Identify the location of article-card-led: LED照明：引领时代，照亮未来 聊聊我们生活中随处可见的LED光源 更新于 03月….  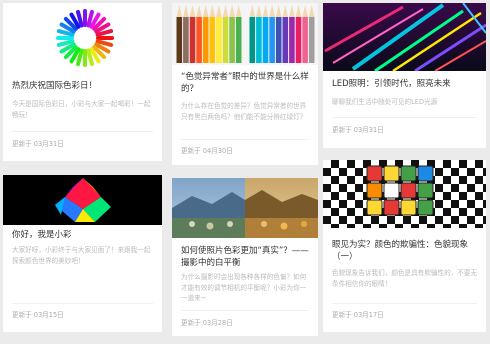
(404, 75).